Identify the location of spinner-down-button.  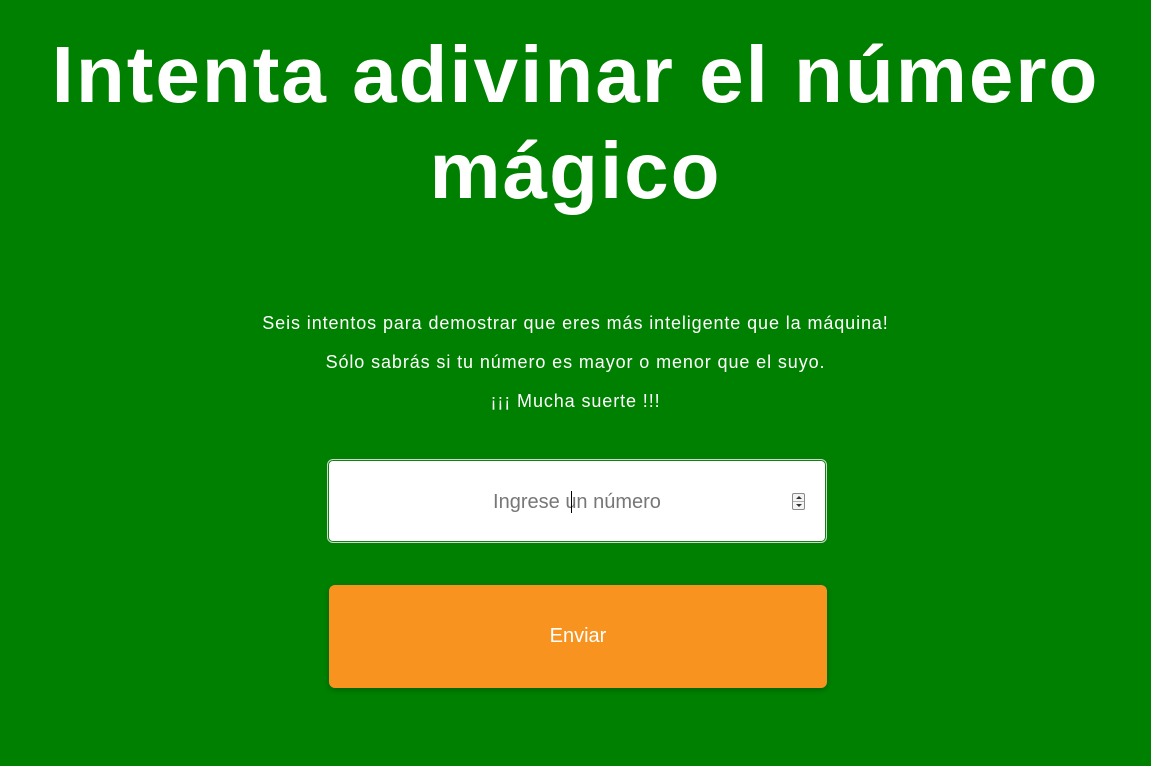
(798, 505).